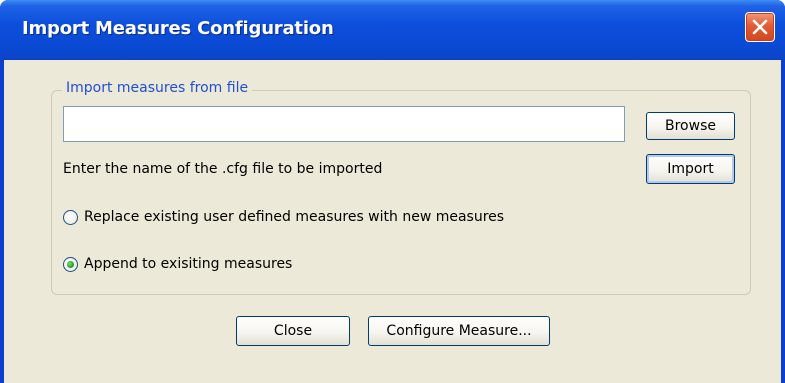 This screenshot has height=383, width=785. I want to click on import-button: Import, so click(690, 169).